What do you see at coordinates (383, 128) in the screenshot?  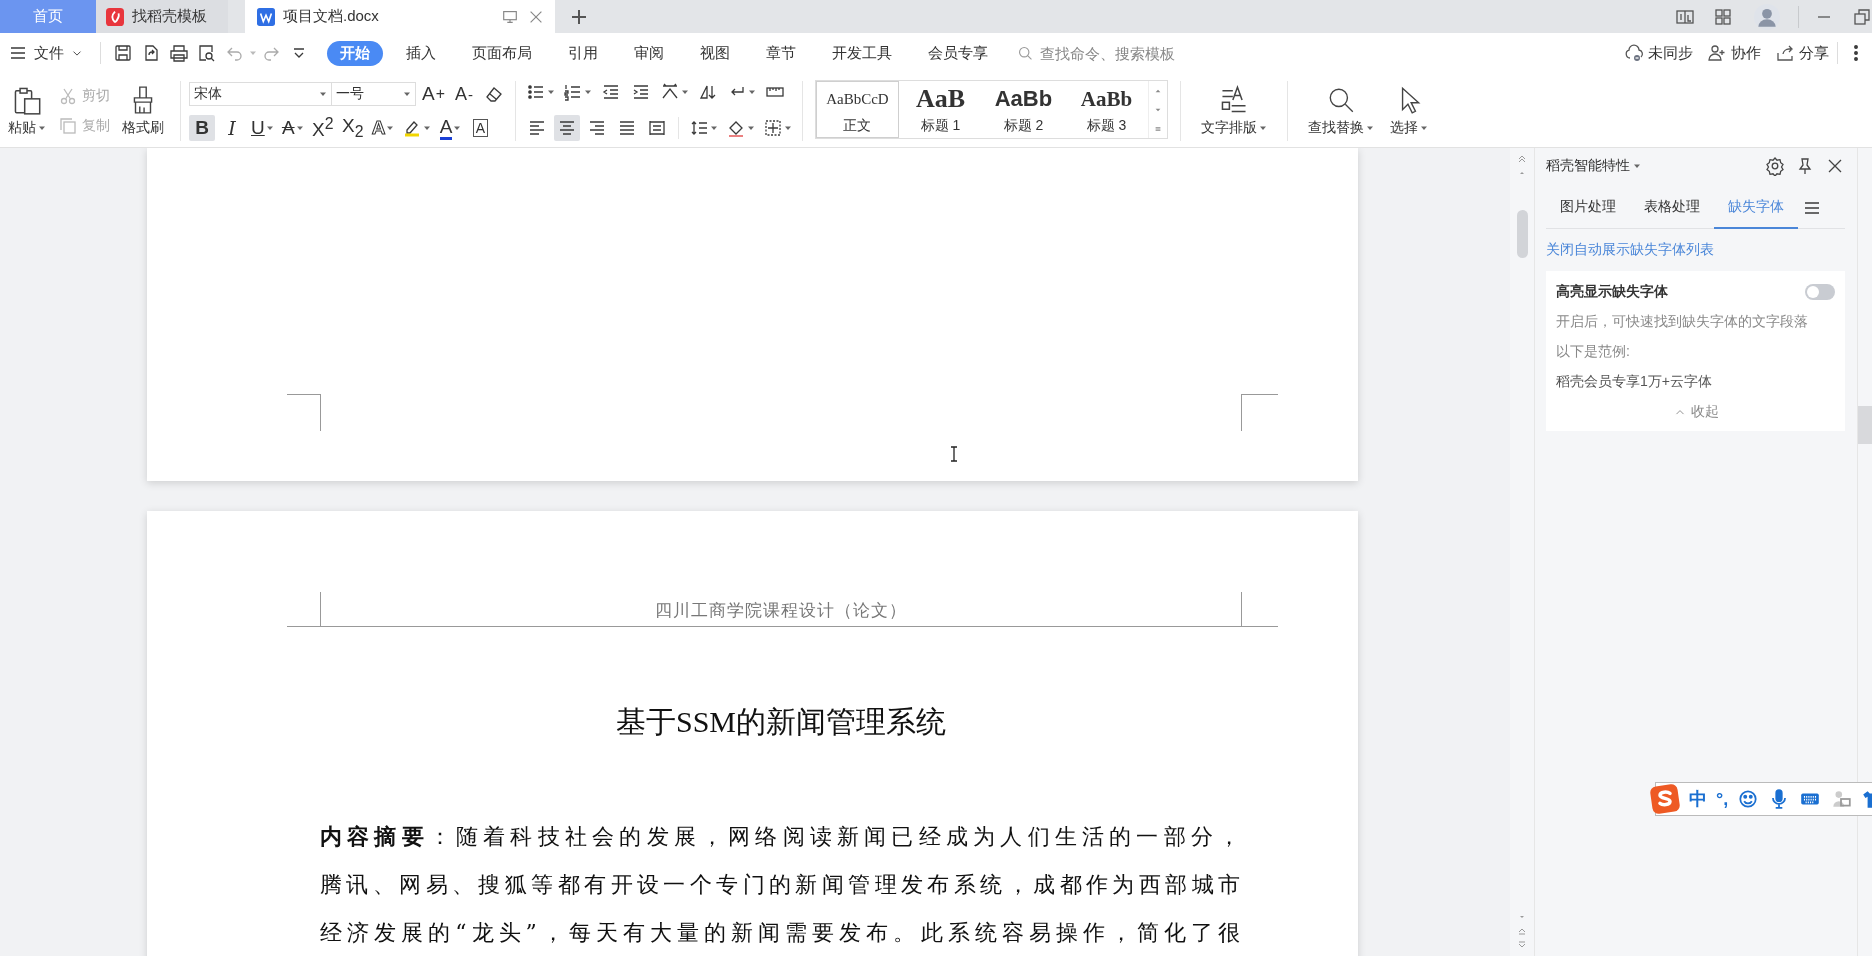 I see `text-effect-button: A` at bounding box center [383, 128].